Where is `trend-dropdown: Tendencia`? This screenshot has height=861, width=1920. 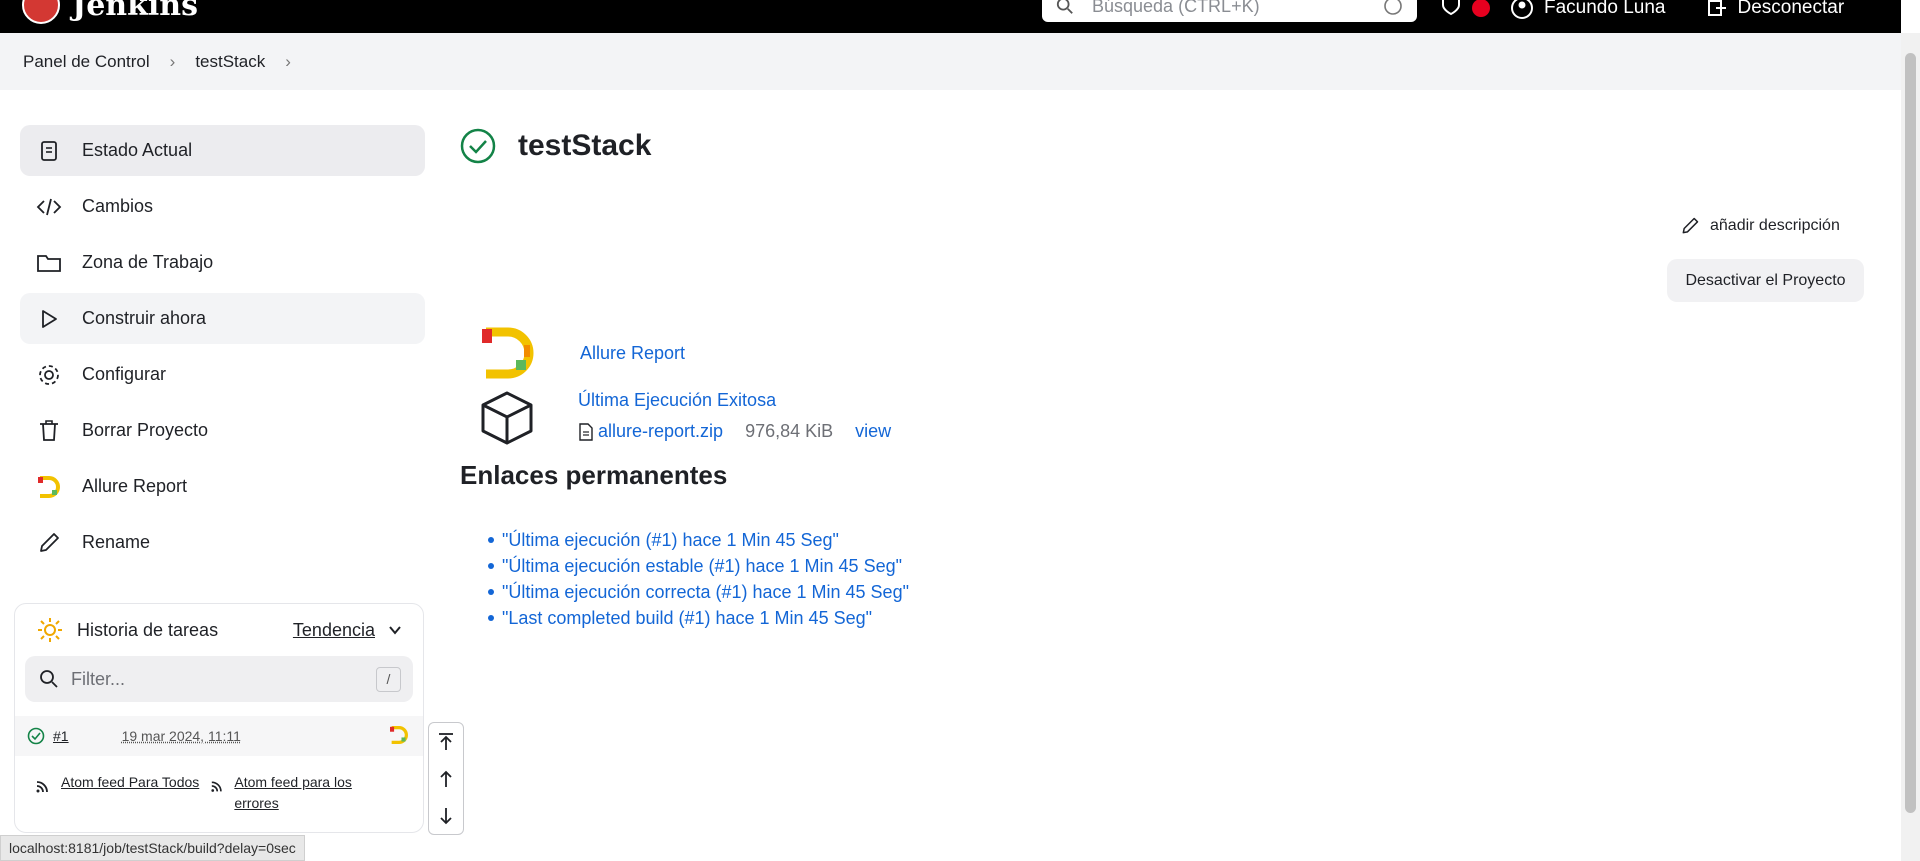 trend-dropdown: Tendencia is located at coordinates (348, 630).